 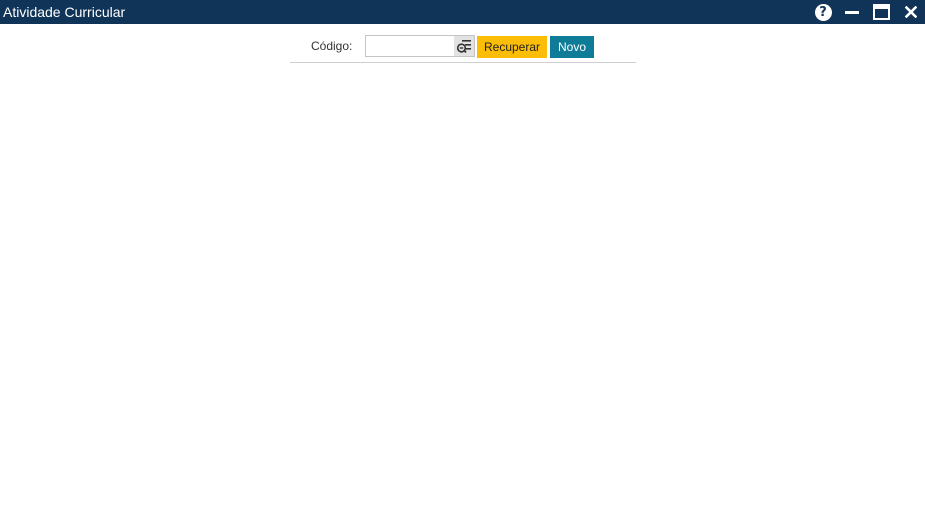 I want to click on close-icon, so click(x=911, y=12).